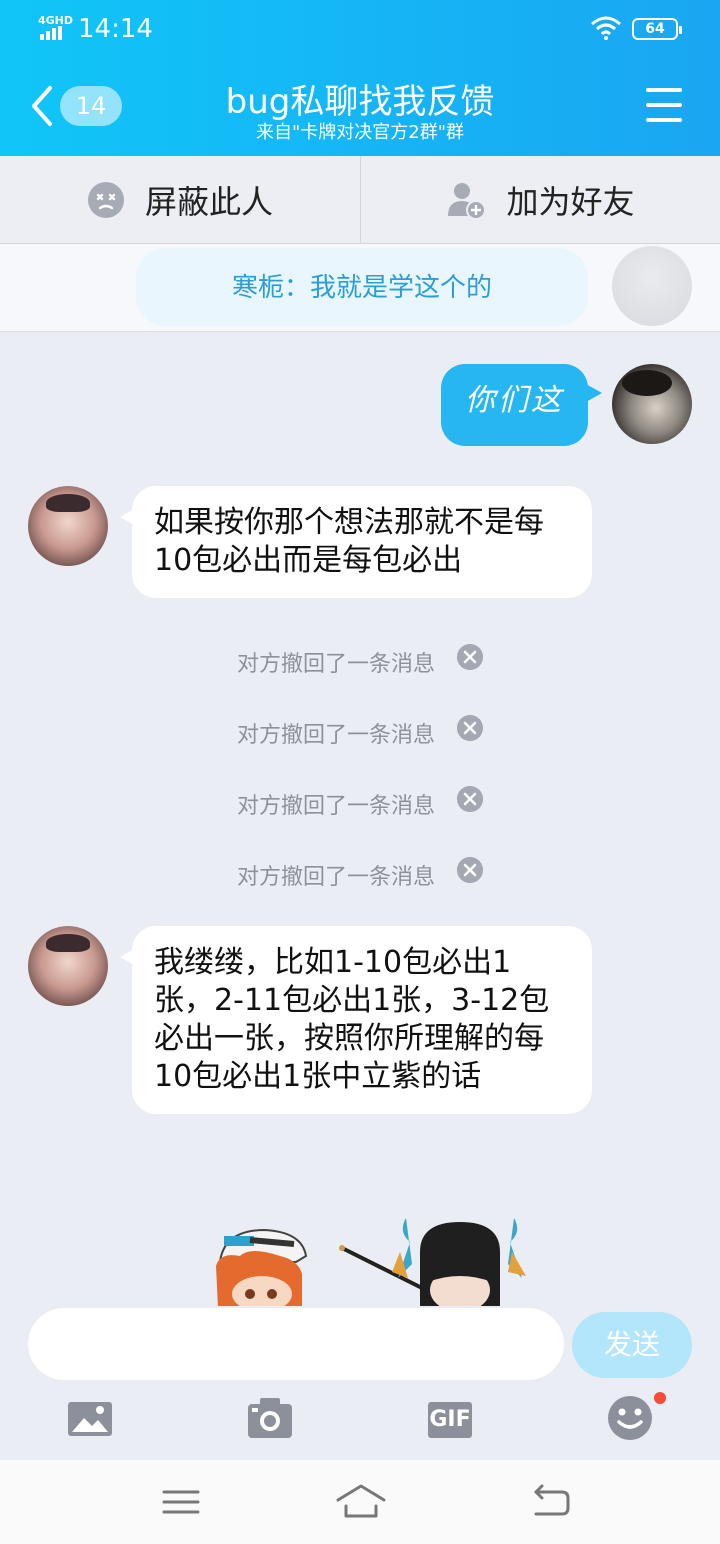 Image resolution: width=720 pixels, height=1544 pixels. What do you see at coordinates (51, 33) in the screenshot?
I see `signal-icon` at bounding box center [51, 33].